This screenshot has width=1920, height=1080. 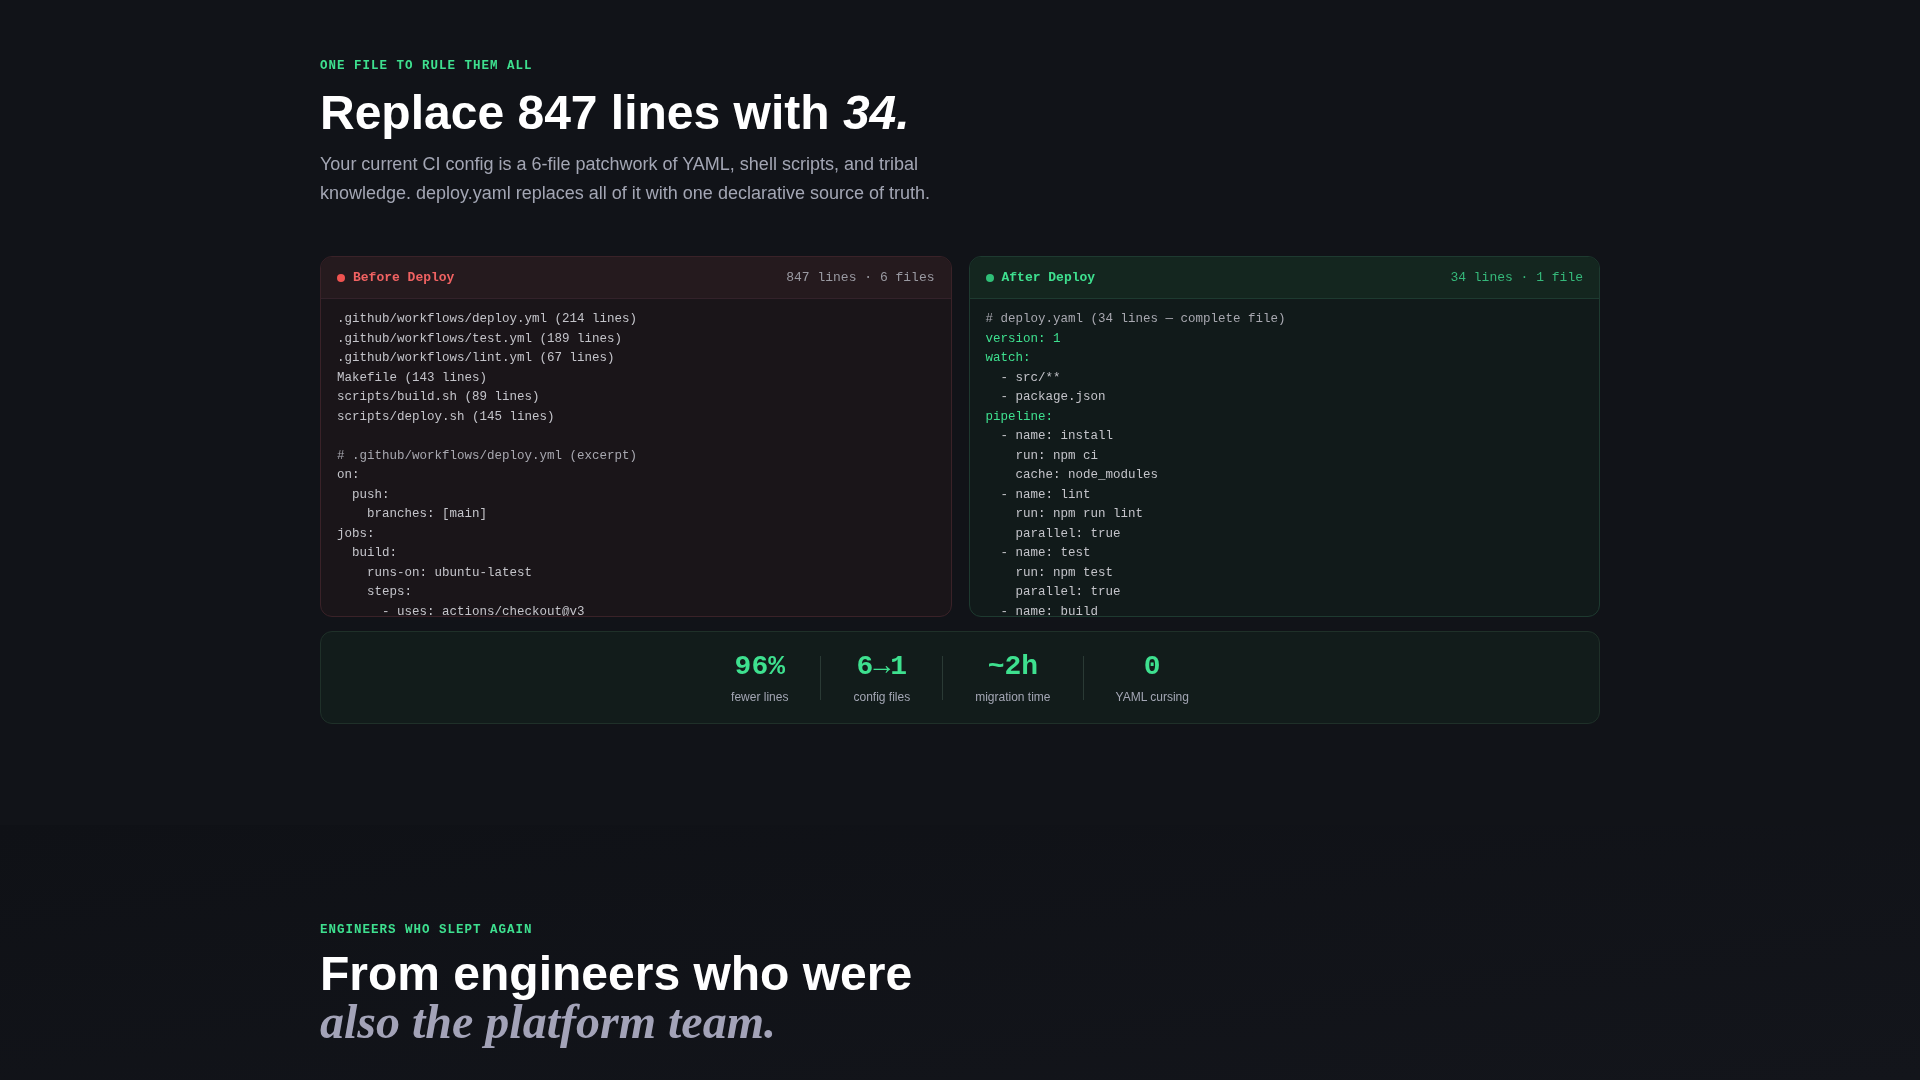 I want to click on stat-label: migration time, so click(x=1013, y=697).